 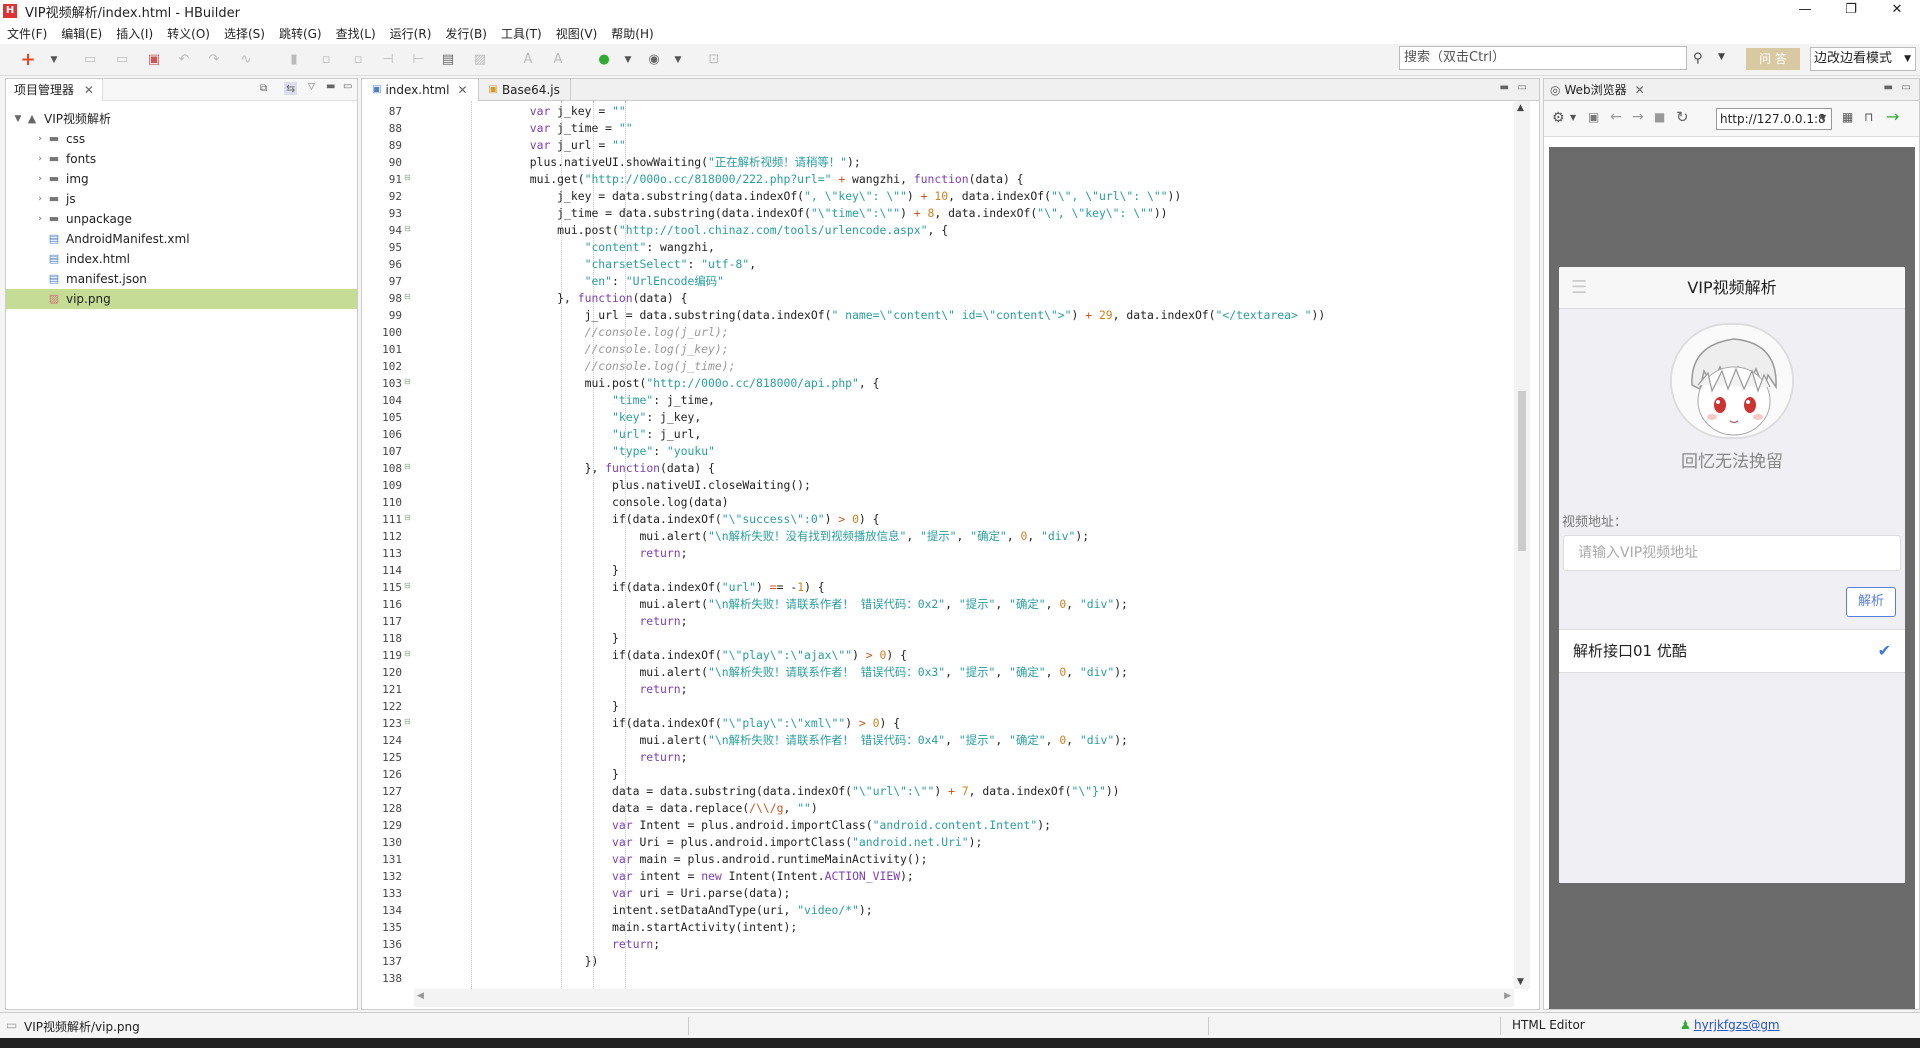 I want to click on browser-icon: ◉, so click(x=654, y=60).